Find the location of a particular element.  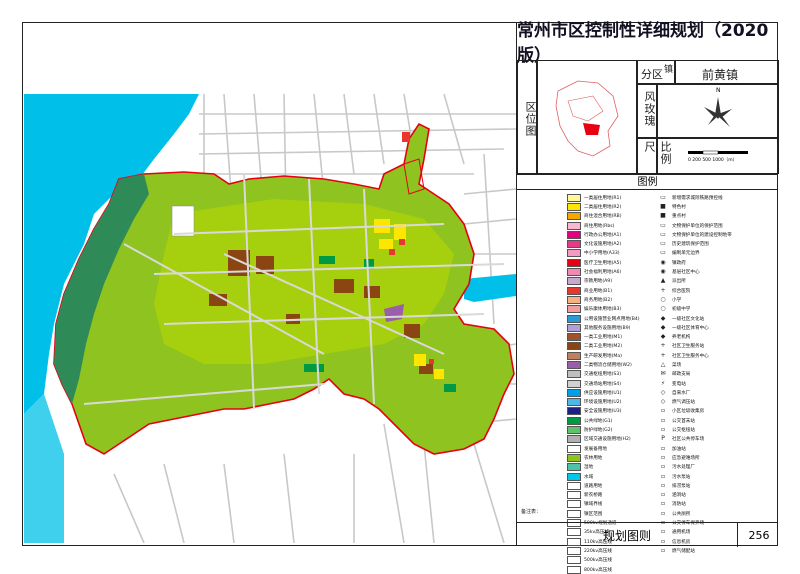

legend-item: ▫ 公共厕所 is located at coordinates (719, 513).